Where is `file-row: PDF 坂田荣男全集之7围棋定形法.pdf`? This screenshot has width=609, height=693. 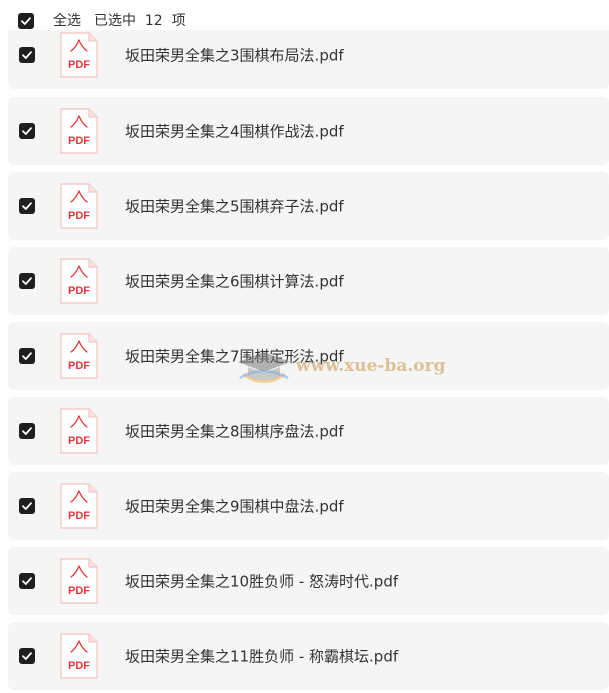 file-row: PDF 坂田荣男全集之7围棋定形法.pdf is located at coordinates (308, 356).